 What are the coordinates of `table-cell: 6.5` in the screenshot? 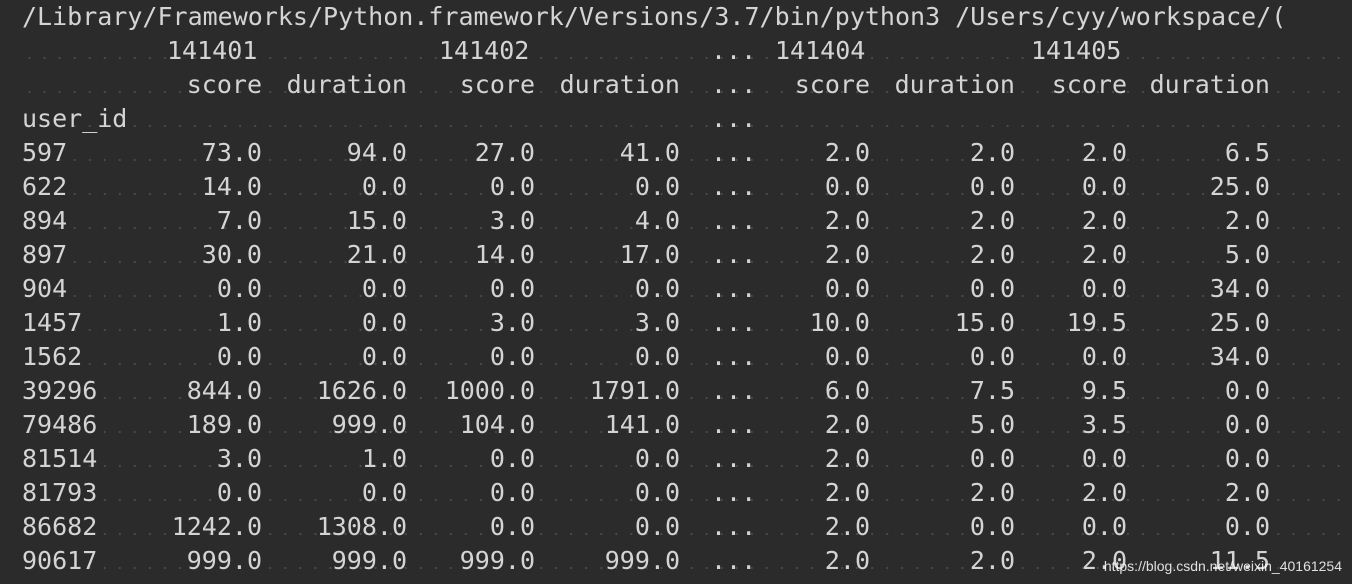 It's located at (1247, 152).